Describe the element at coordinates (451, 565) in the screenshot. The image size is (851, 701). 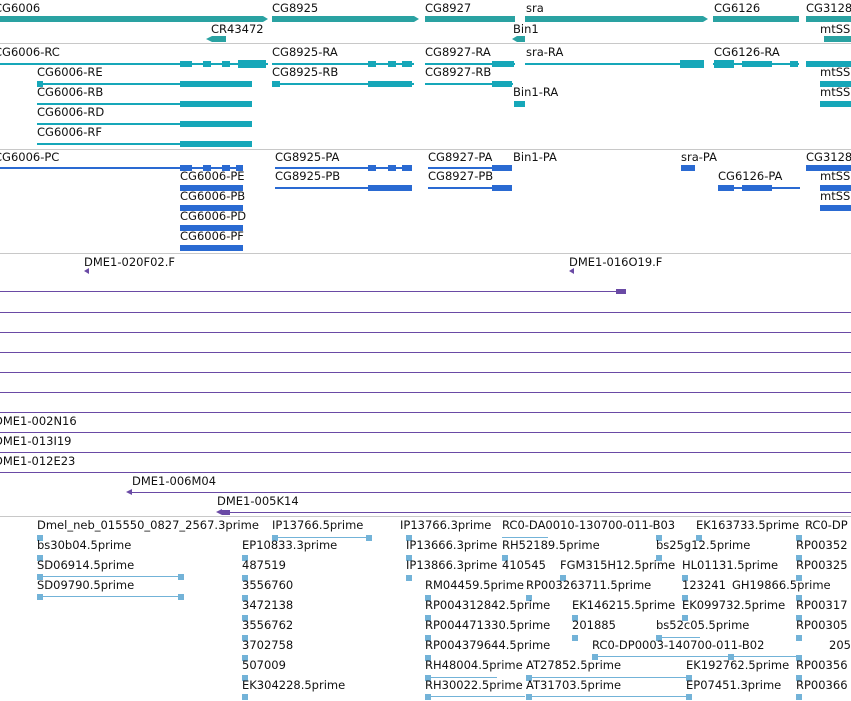
I see `est-label: IP13866.3prime` at that location.